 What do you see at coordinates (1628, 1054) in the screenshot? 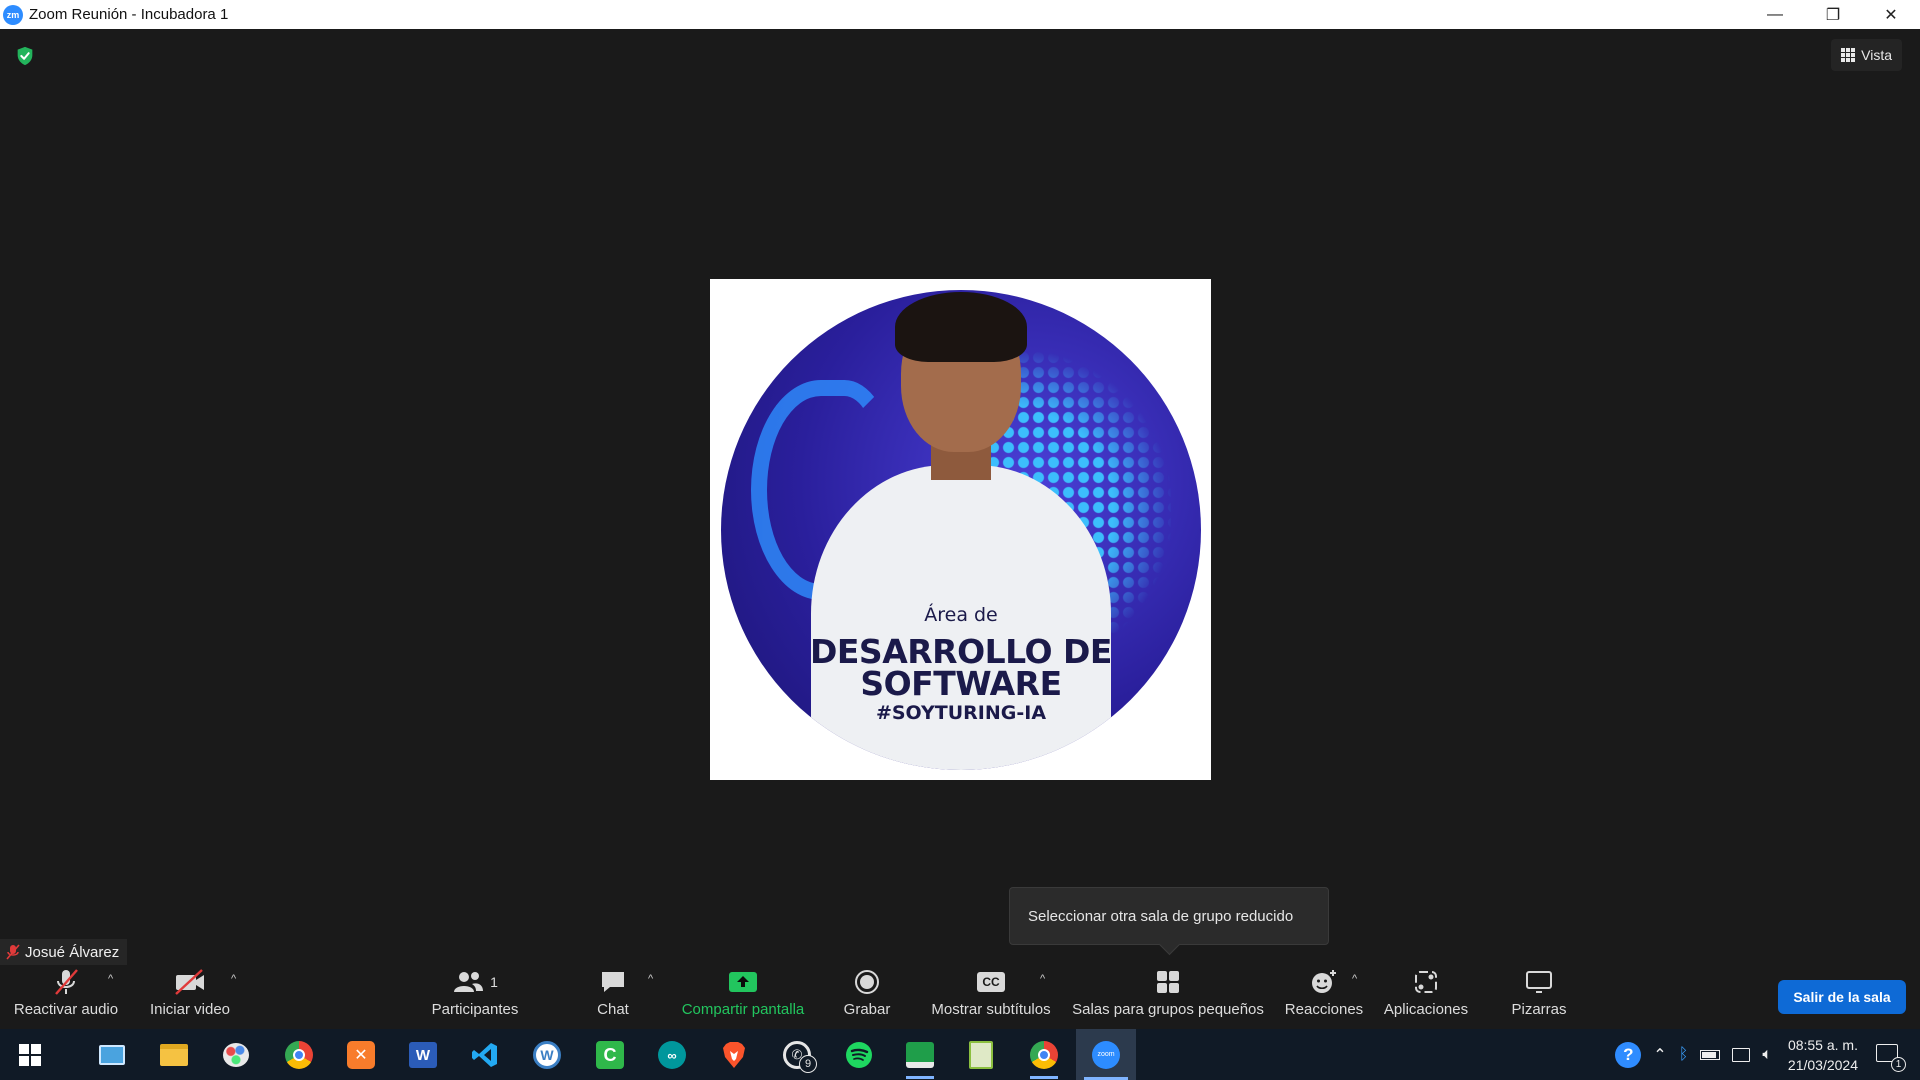
I see `help-icon: ?` at bounding box center [1628, 1054].